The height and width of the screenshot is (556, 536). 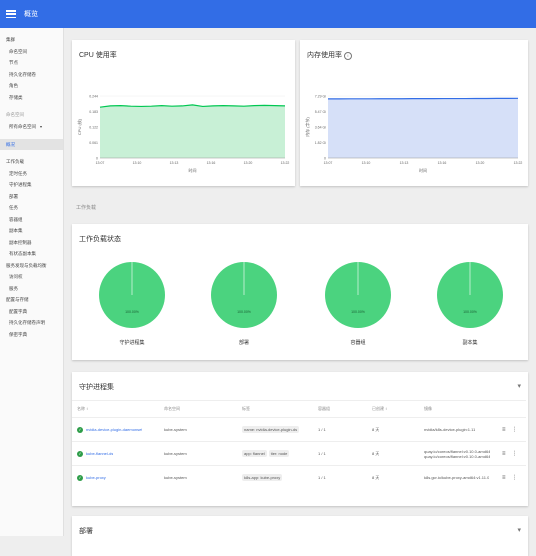 What do you see at coordinates (31, 115) in the screenshot?
I see `sidebar-namespace-label: 命名空间` at bounding box center [31, 115].